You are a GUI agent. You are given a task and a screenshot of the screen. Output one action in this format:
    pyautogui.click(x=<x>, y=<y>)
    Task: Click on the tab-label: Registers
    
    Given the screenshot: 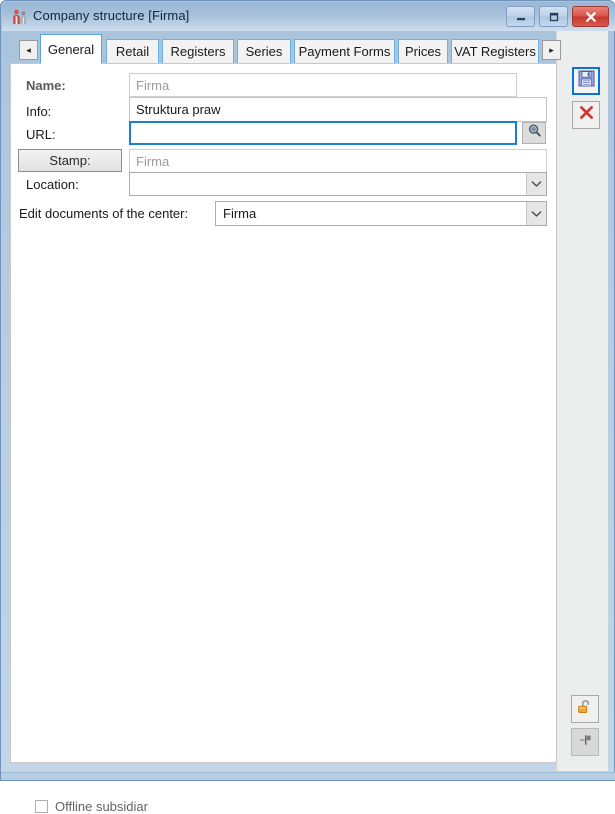 What is the action you would take?
    pyautogui.click(x=198, y=51)
    